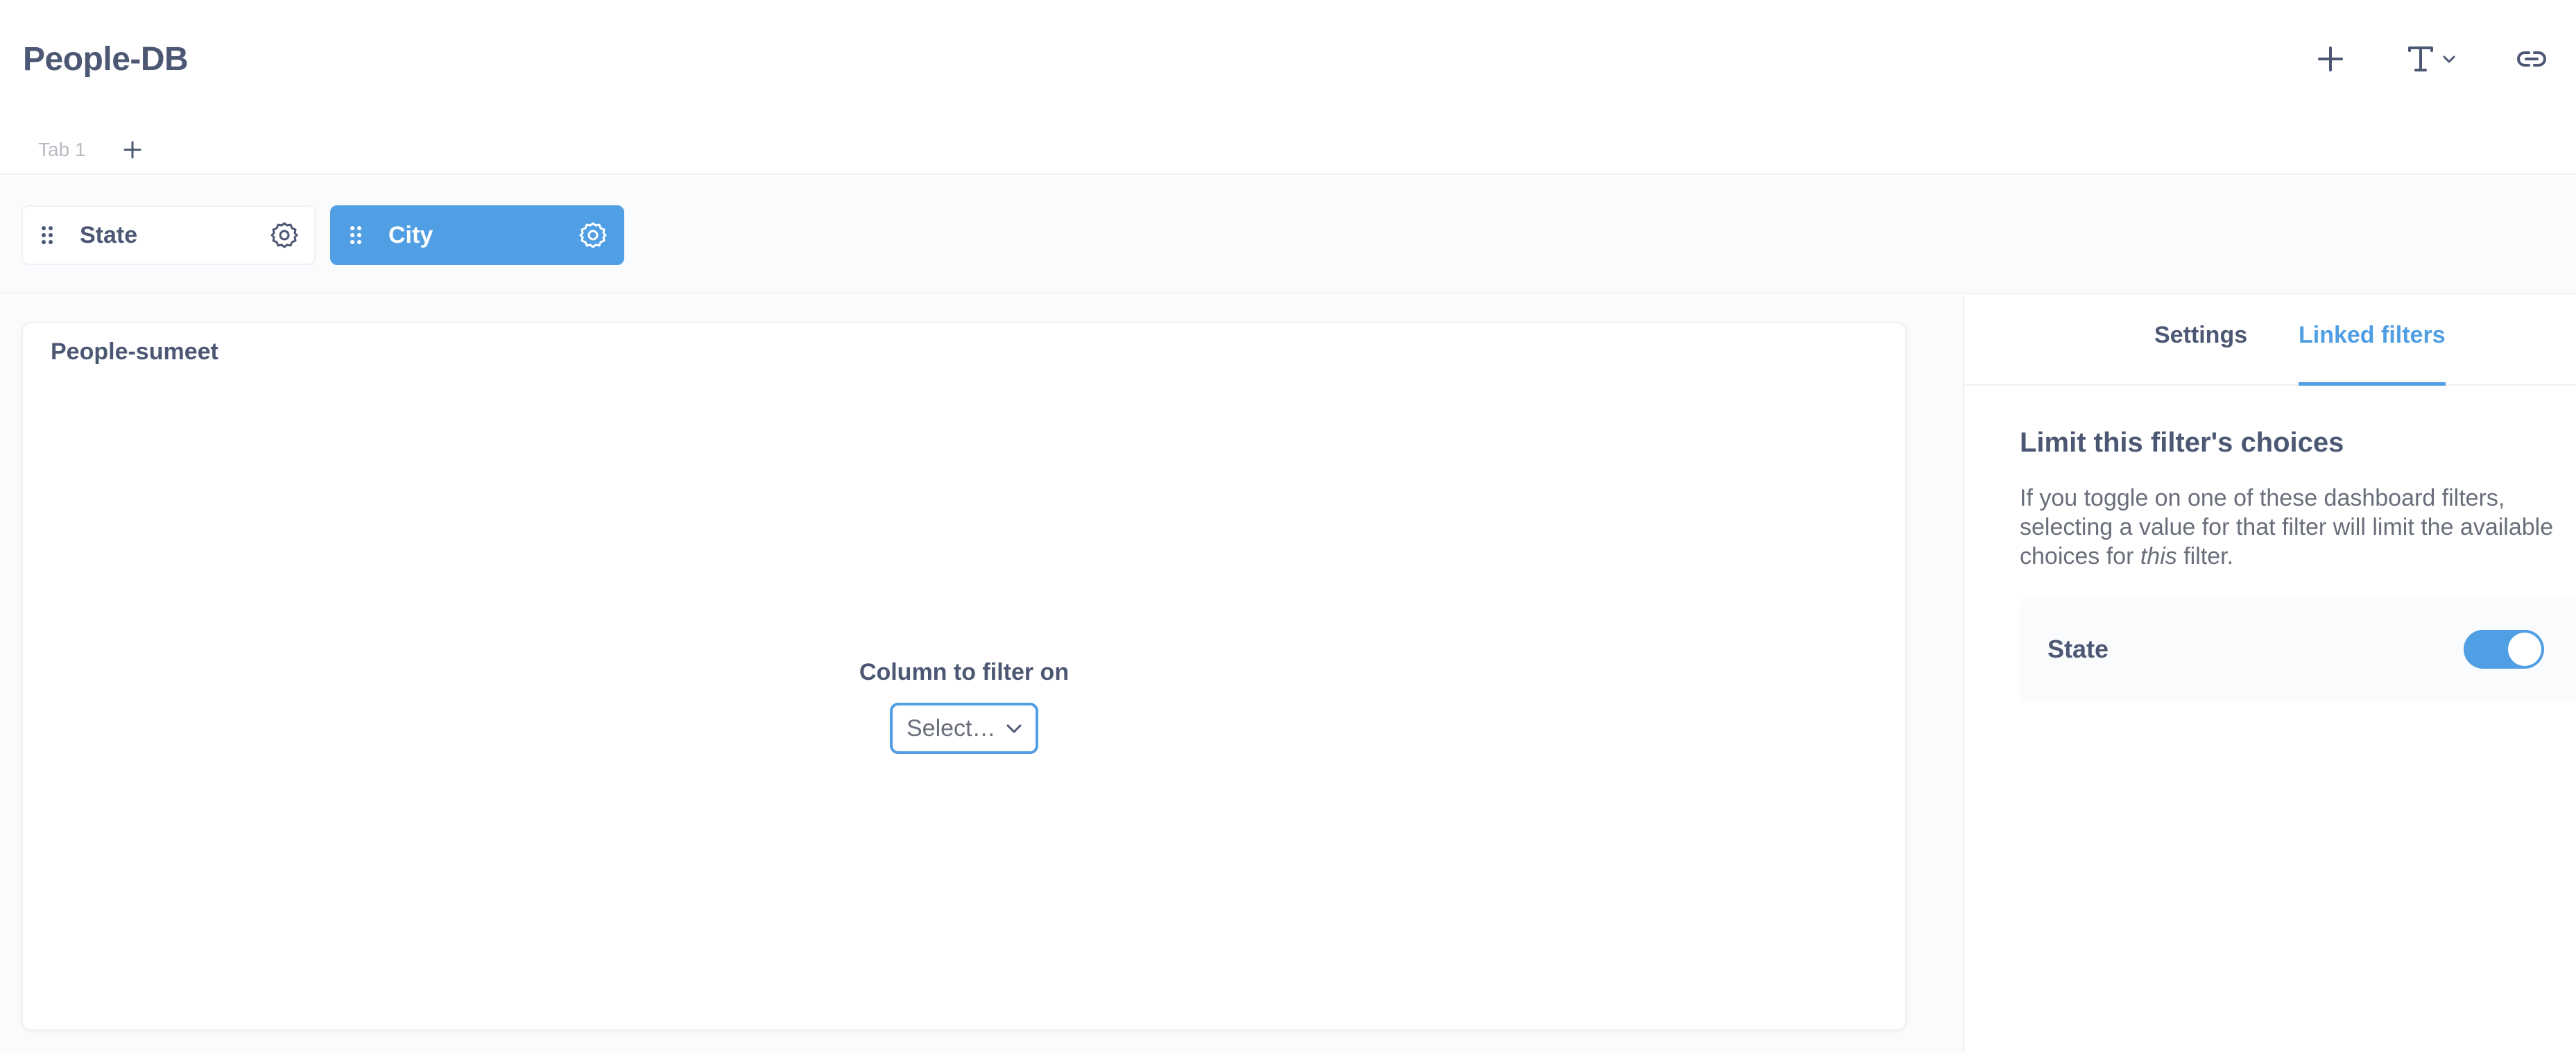 This screenshot has height=1053, width=2576. Describe the element at coordinates (109, 234) in the screenshot. I see `filter-chip-label: State` at that location.